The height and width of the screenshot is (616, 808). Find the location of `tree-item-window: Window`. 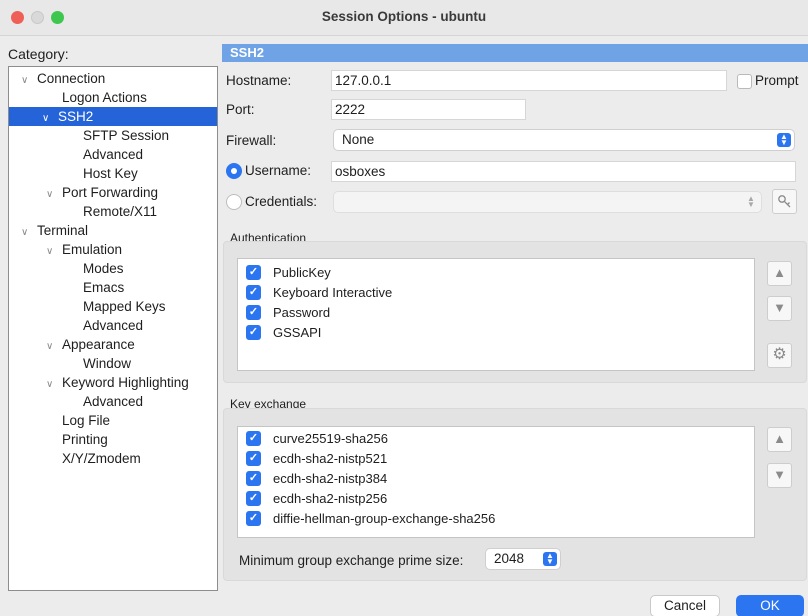

tree-item-window: Window is located at coordinates (107, 363).